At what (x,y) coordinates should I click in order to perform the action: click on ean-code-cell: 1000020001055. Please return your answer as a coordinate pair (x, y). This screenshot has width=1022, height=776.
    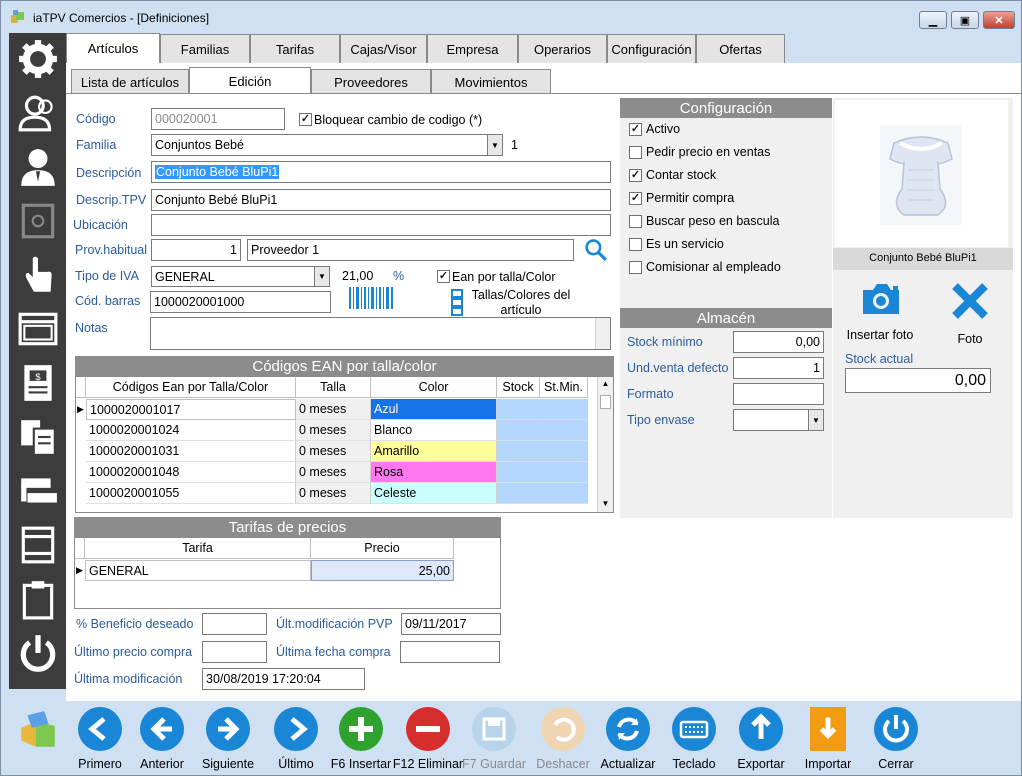
    Looking at the image, I should click on (191, 493).